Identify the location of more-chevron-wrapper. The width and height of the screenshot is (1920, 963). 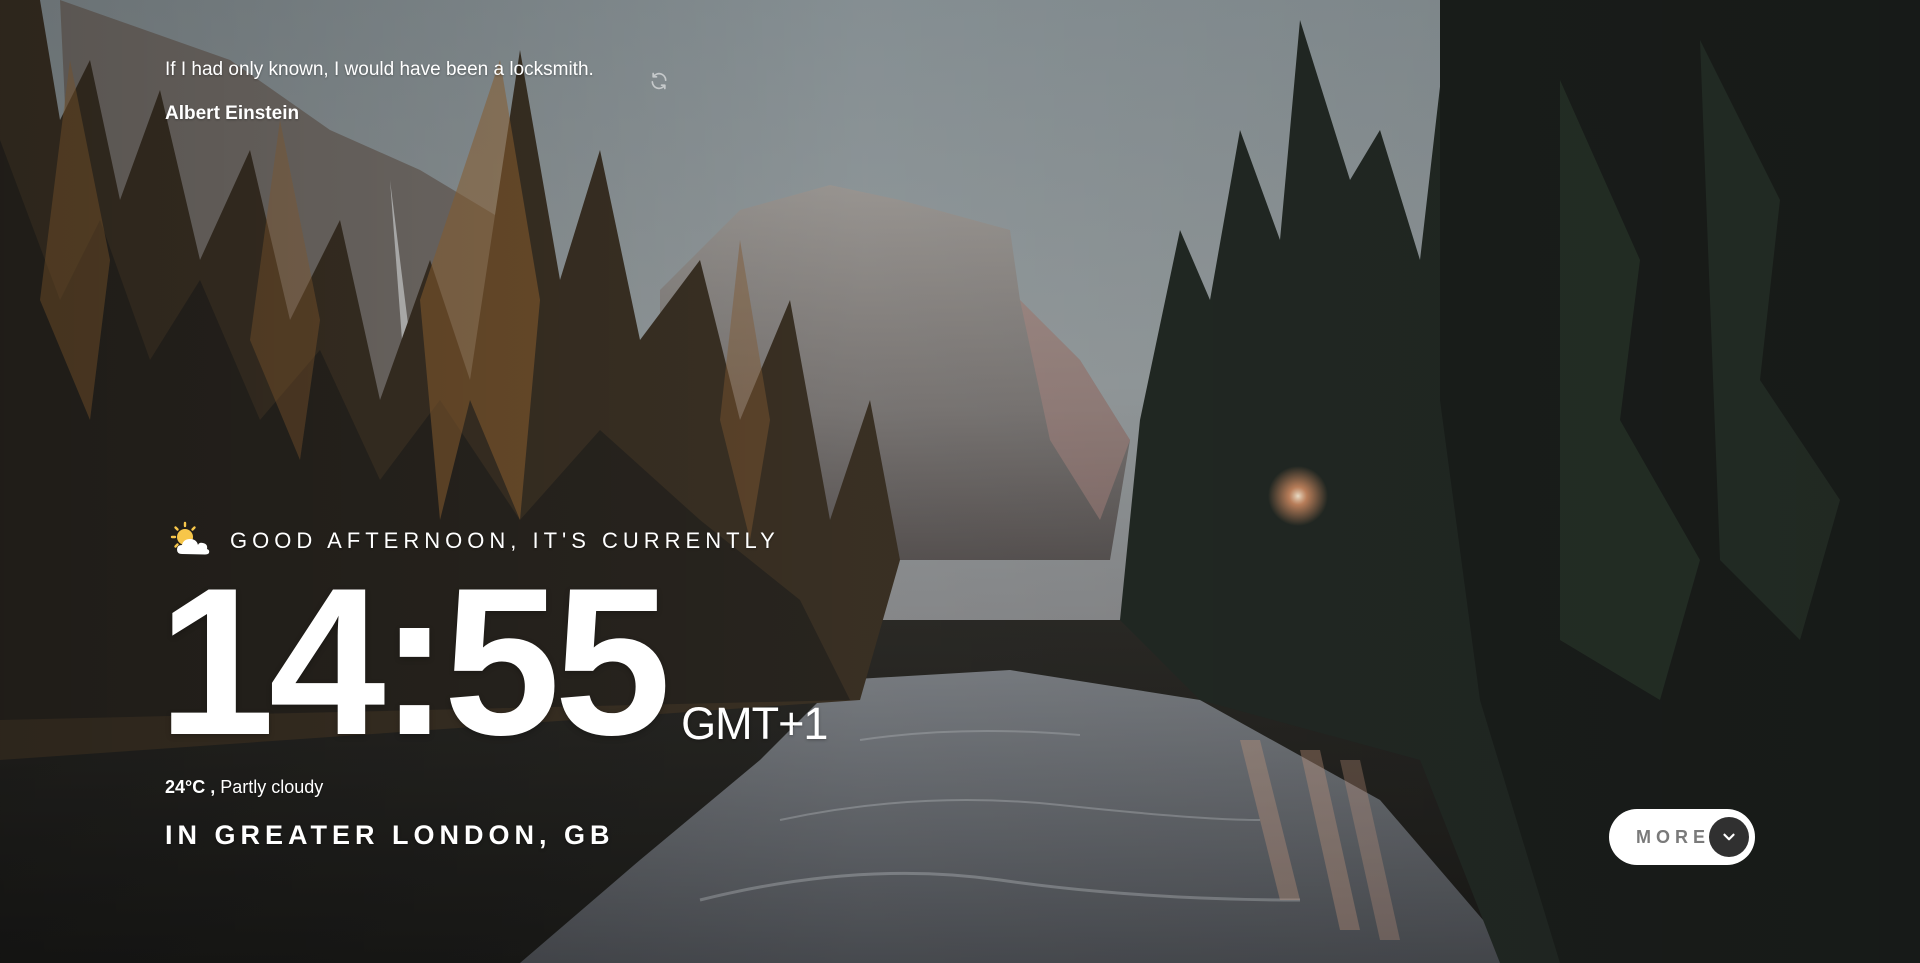
(1729, 837).